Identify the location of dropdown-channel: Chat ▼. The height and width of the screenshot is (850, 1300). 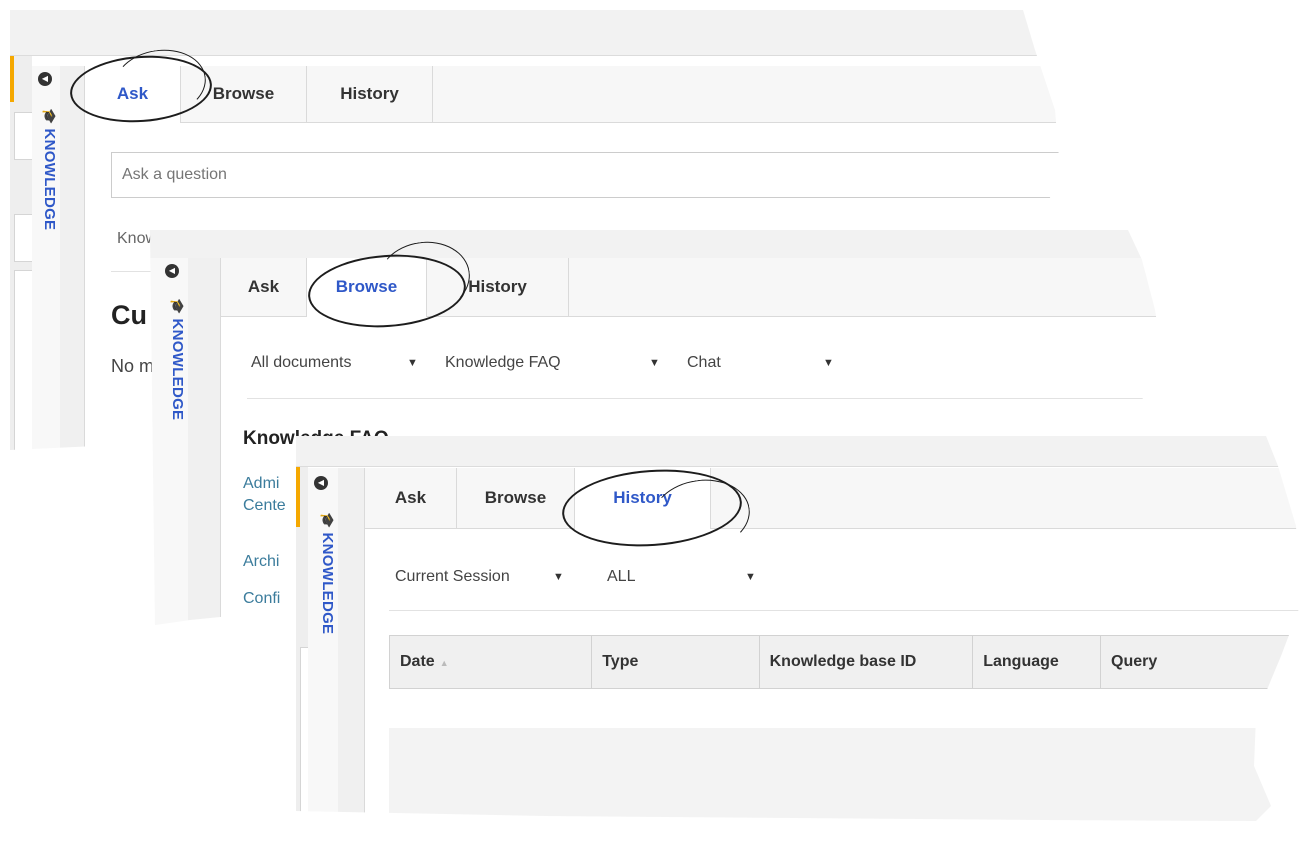
(772, 363).